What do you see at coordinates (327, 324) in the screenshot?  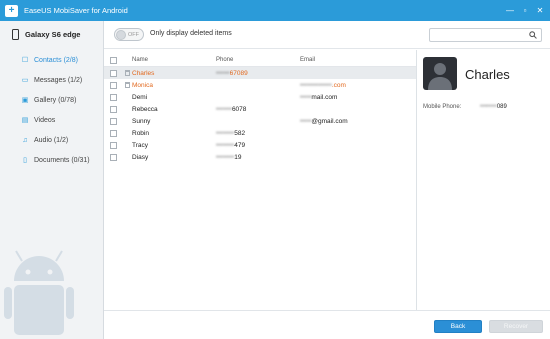 I see `footer-bar: Back Recover` at bounding box center [327, 324].